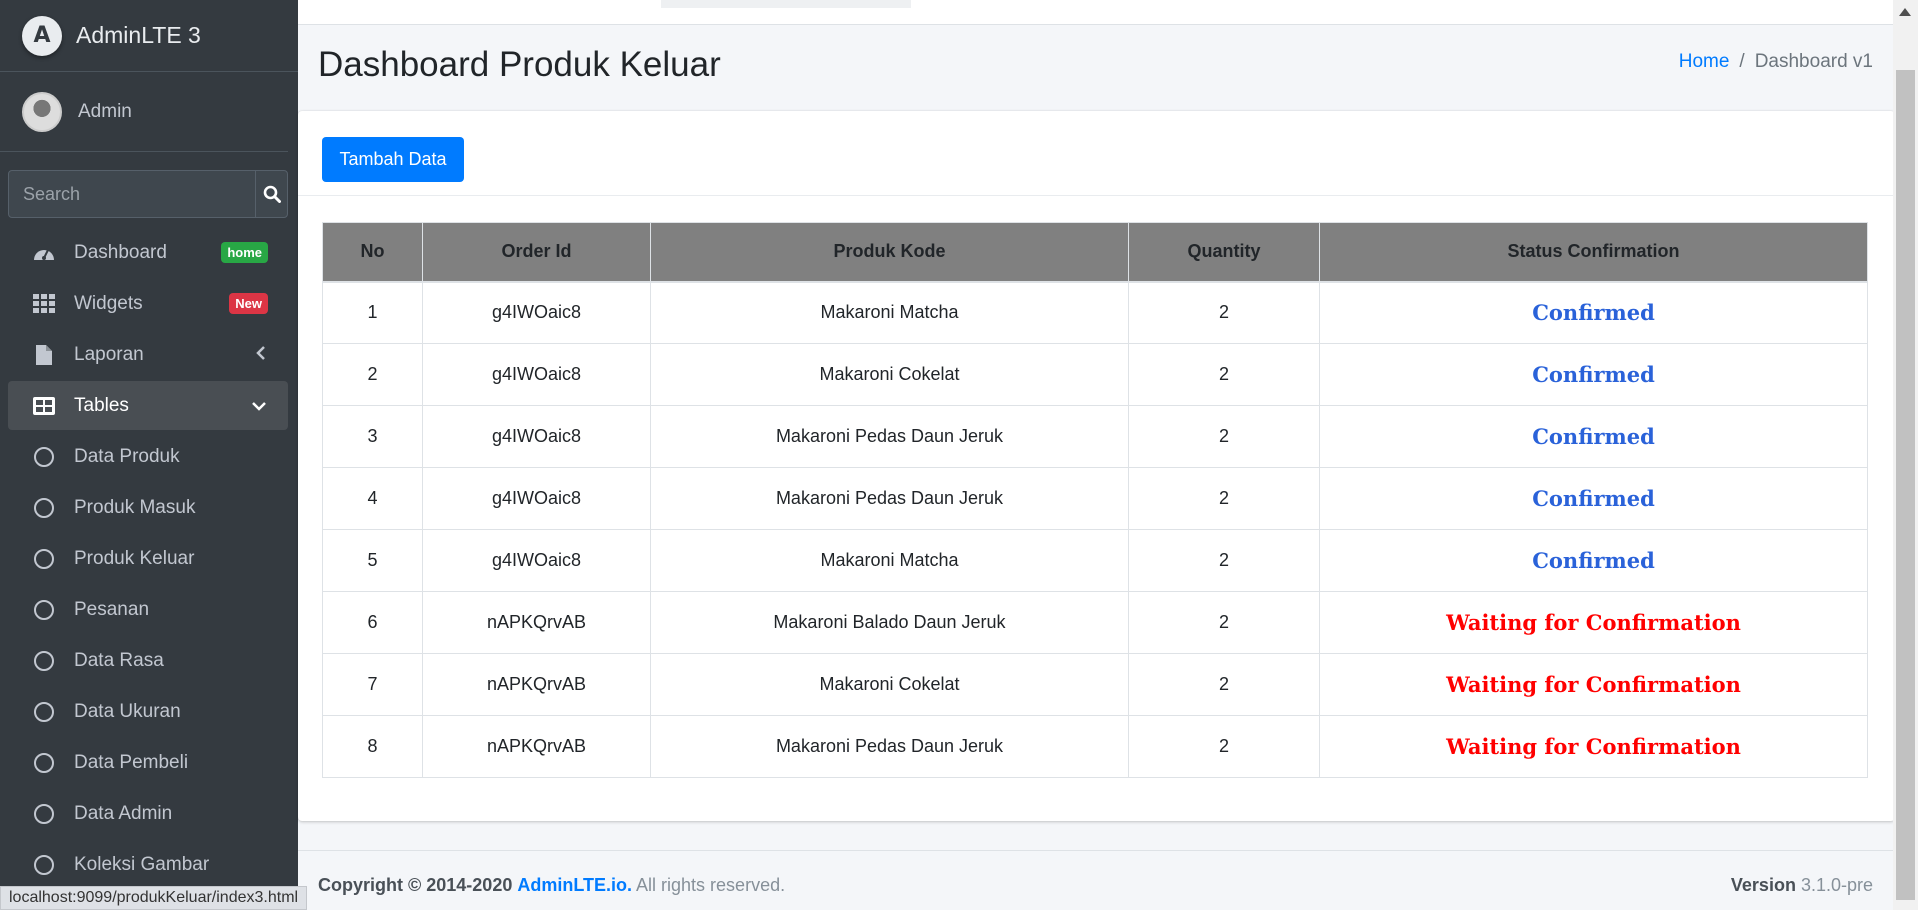  I want to click on breadcrumb-current: Dashboard v1, so click(1813, 61).